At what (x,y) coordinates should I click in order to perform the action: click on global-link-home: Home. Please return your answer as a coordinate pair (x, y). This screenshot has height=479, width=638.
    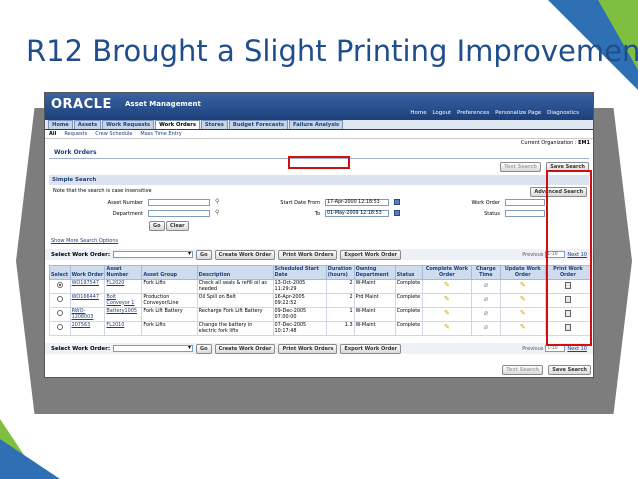
    Looking at the image, I should click on (418, 113).